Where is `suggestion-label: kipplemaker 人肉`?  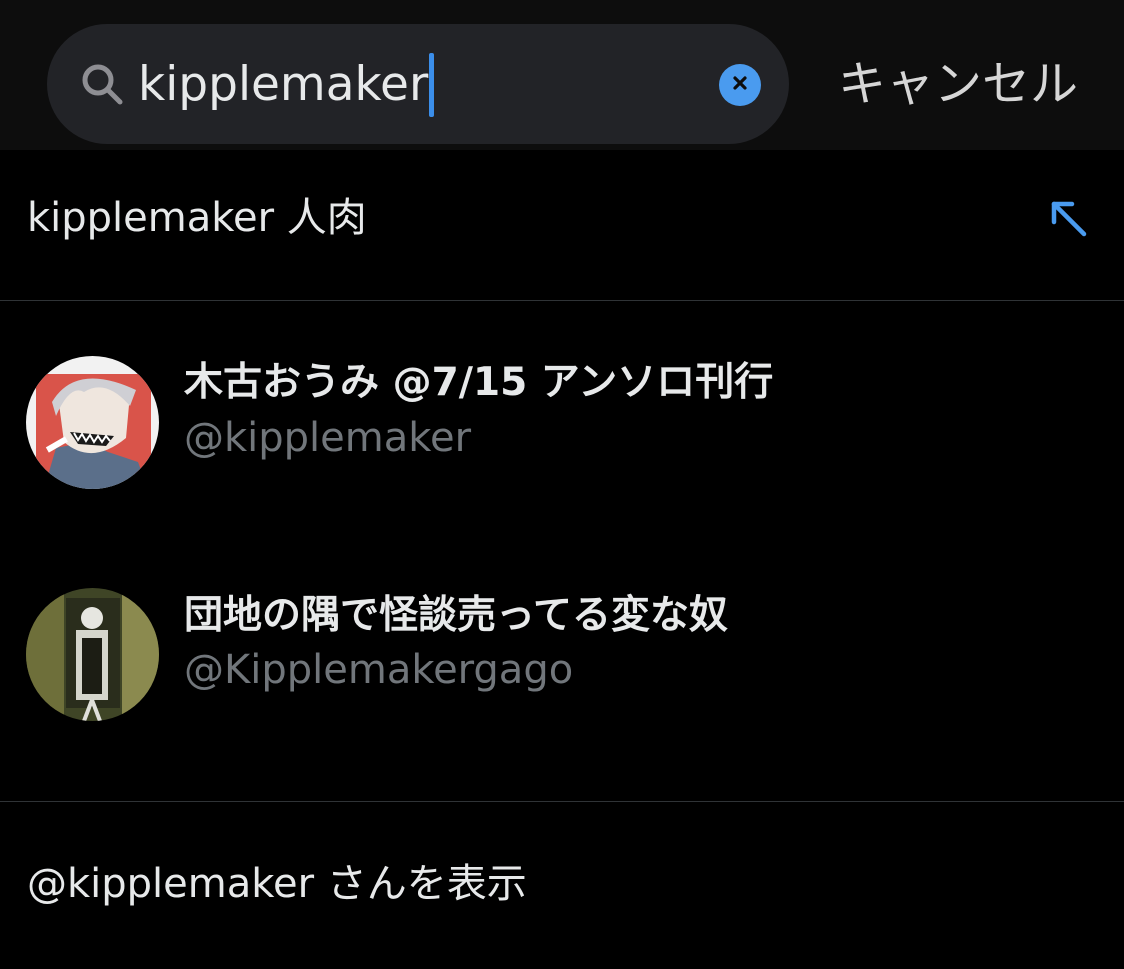
suggestion-label: kipplemaker 人肉 is located at coordinates (197, 218).